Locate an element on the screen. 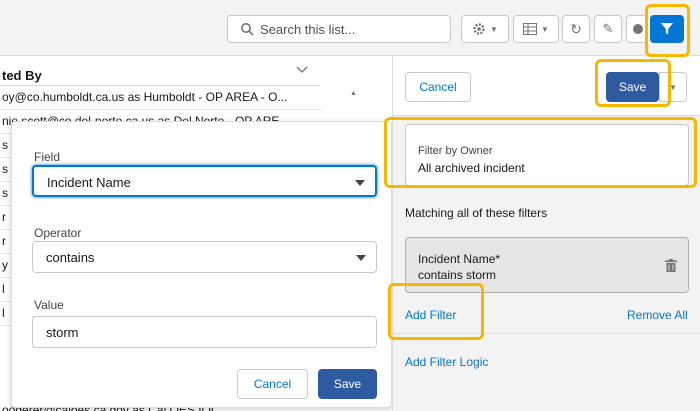  row-text: y is located at coordinates (5, 265).